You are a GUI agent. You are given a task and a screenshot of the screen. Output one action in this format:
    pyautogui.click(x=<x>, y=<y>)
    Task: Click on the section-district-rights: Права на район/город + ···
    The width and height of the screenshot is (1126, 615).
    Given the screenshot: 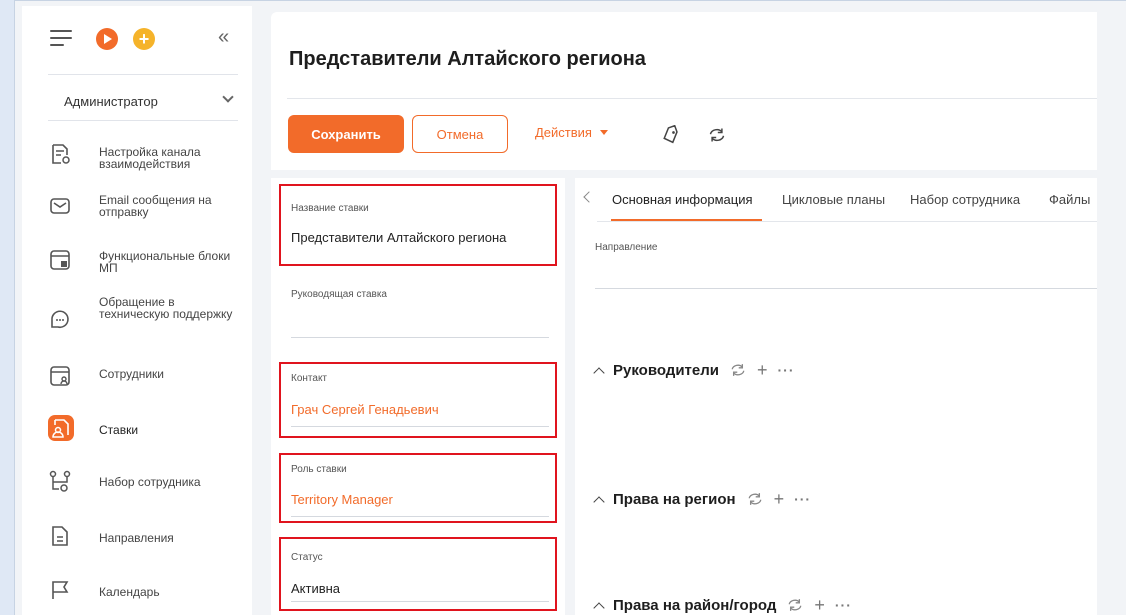 What is the action you would take?
    pyautogui.click(x=722, y=604)
    